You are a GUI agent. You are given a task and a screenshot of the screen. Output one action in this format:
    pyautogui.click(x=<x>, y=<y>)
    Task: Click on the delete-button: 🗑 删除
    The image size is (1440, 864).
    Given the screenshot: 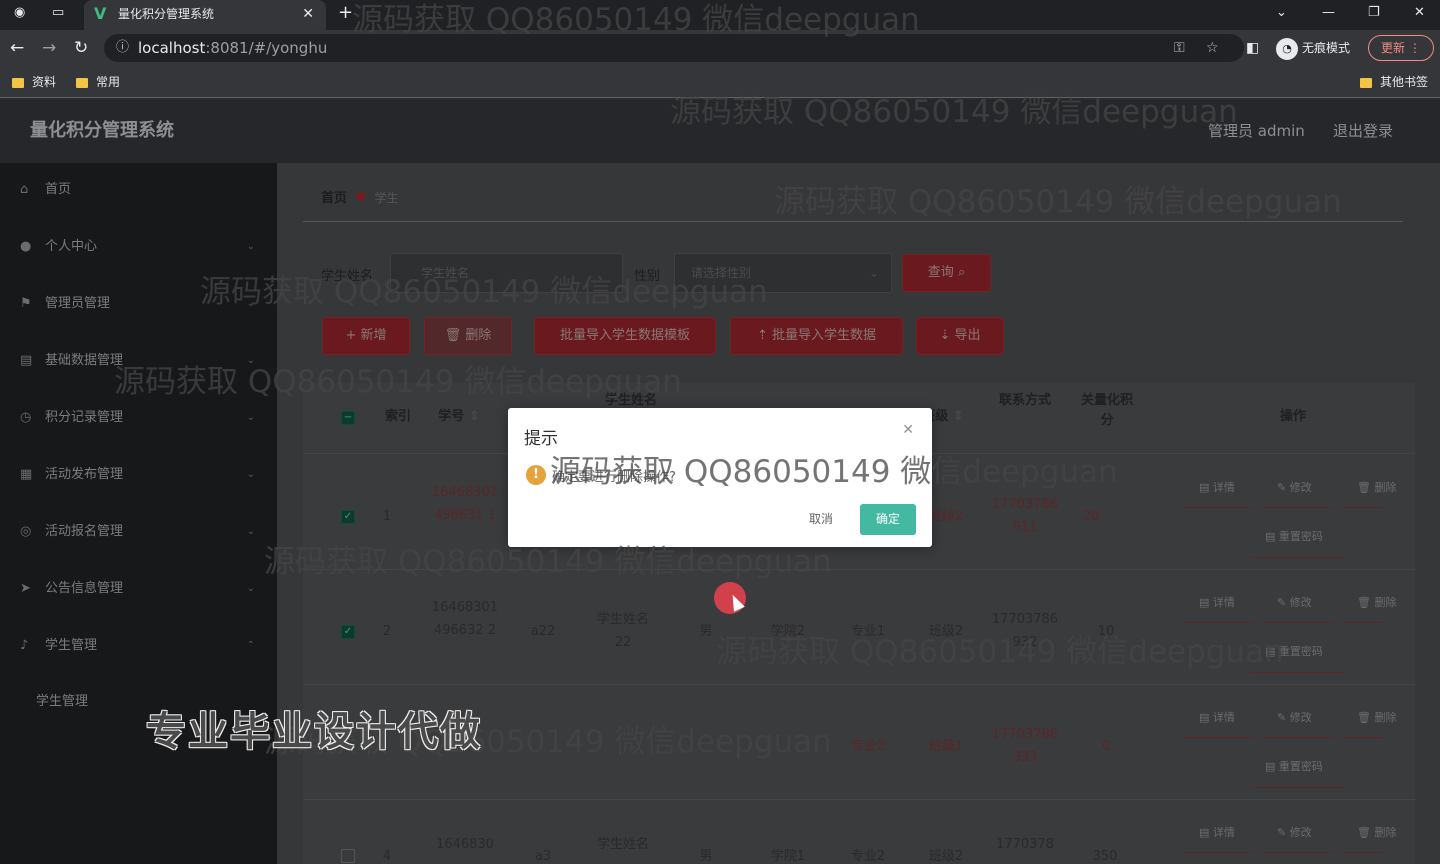 What is the action you would take?
    pyautogui.click(x=468, y=336)
    